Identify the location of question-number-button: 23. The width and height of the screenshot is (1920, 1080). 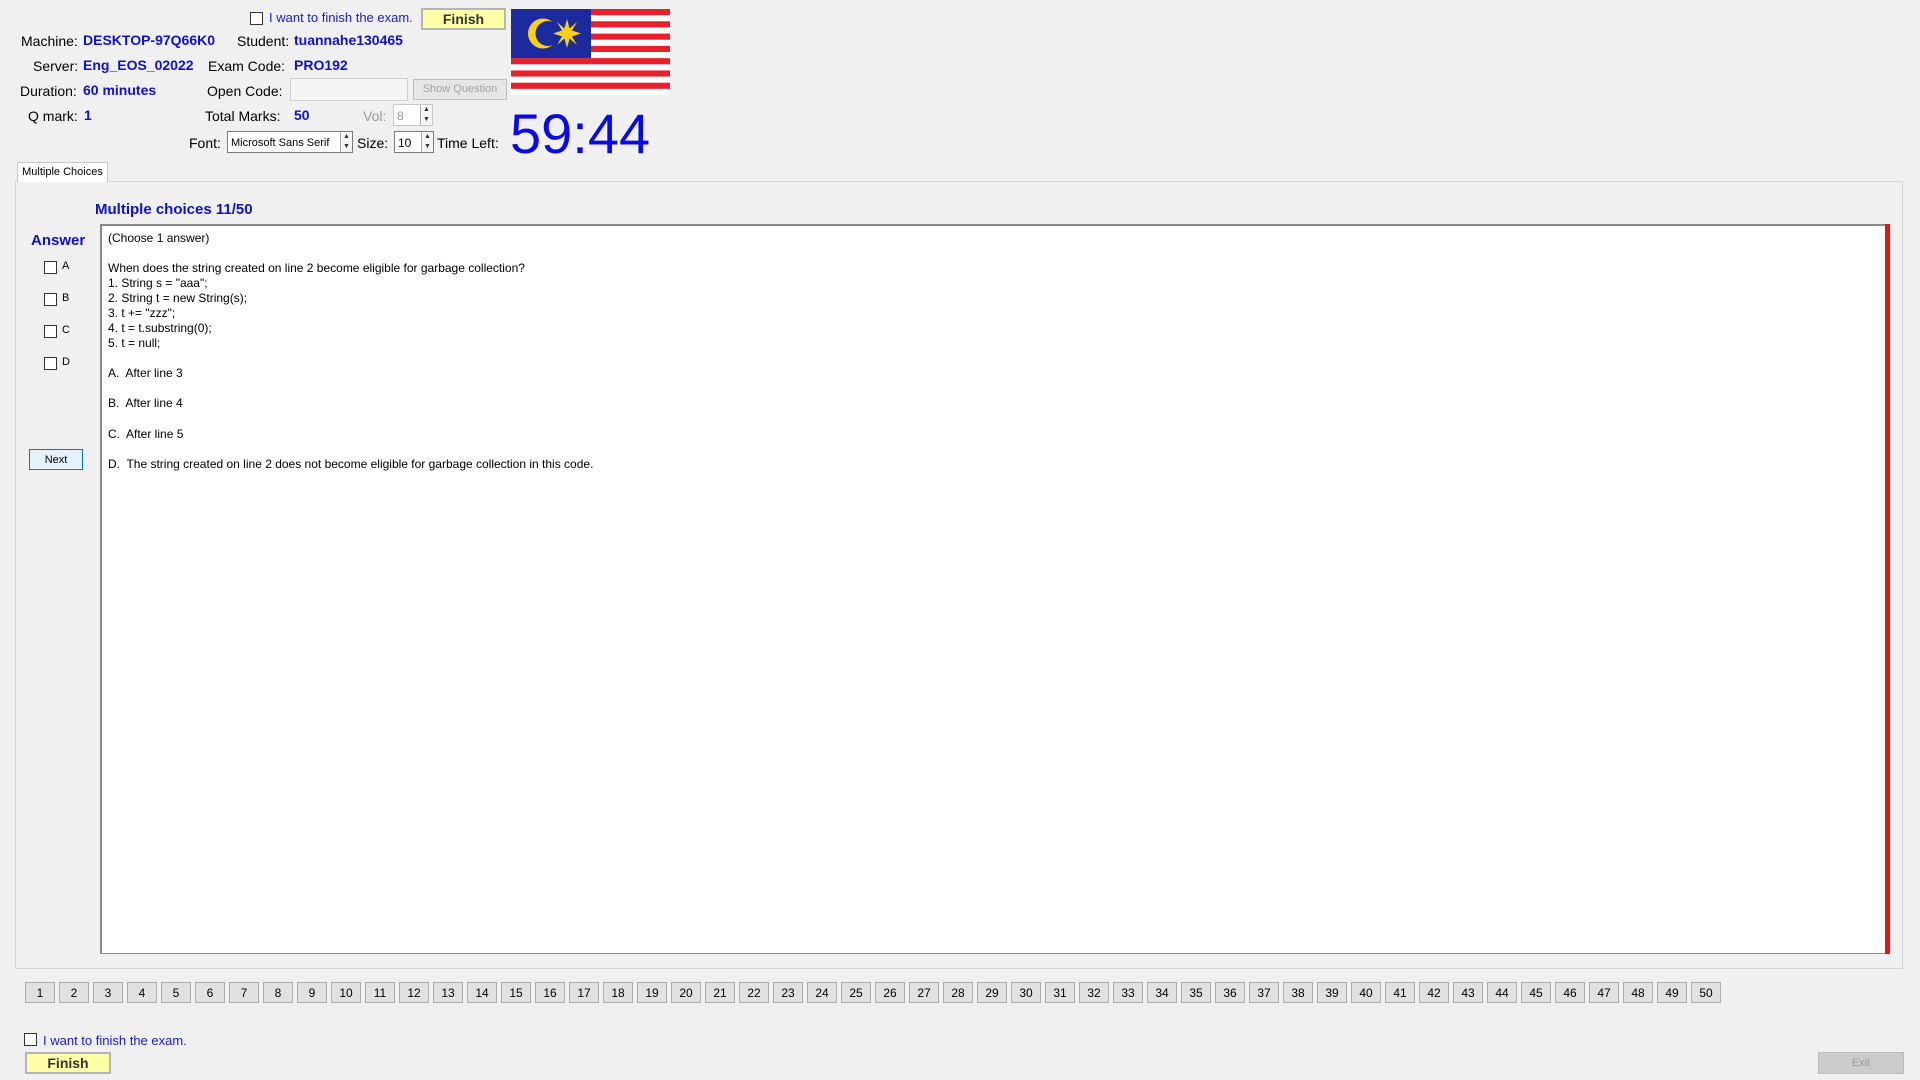
(788, 992).